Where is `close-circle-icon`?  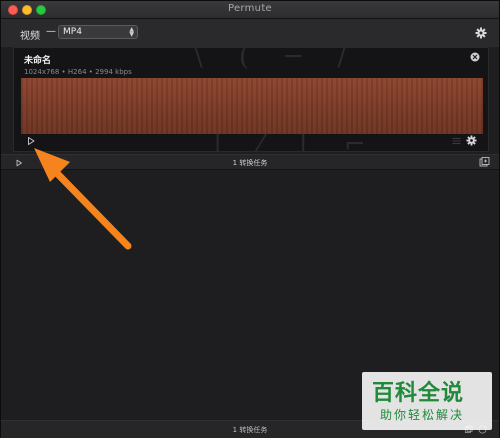
close-circle-icon is located at coordinates (475, 57).